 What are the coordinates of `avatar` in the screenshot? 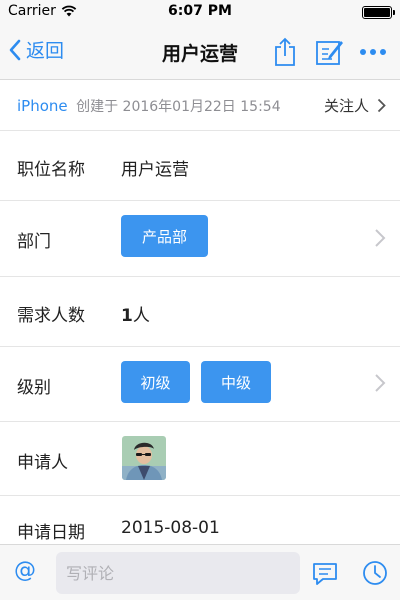 It's located at (144, 458).